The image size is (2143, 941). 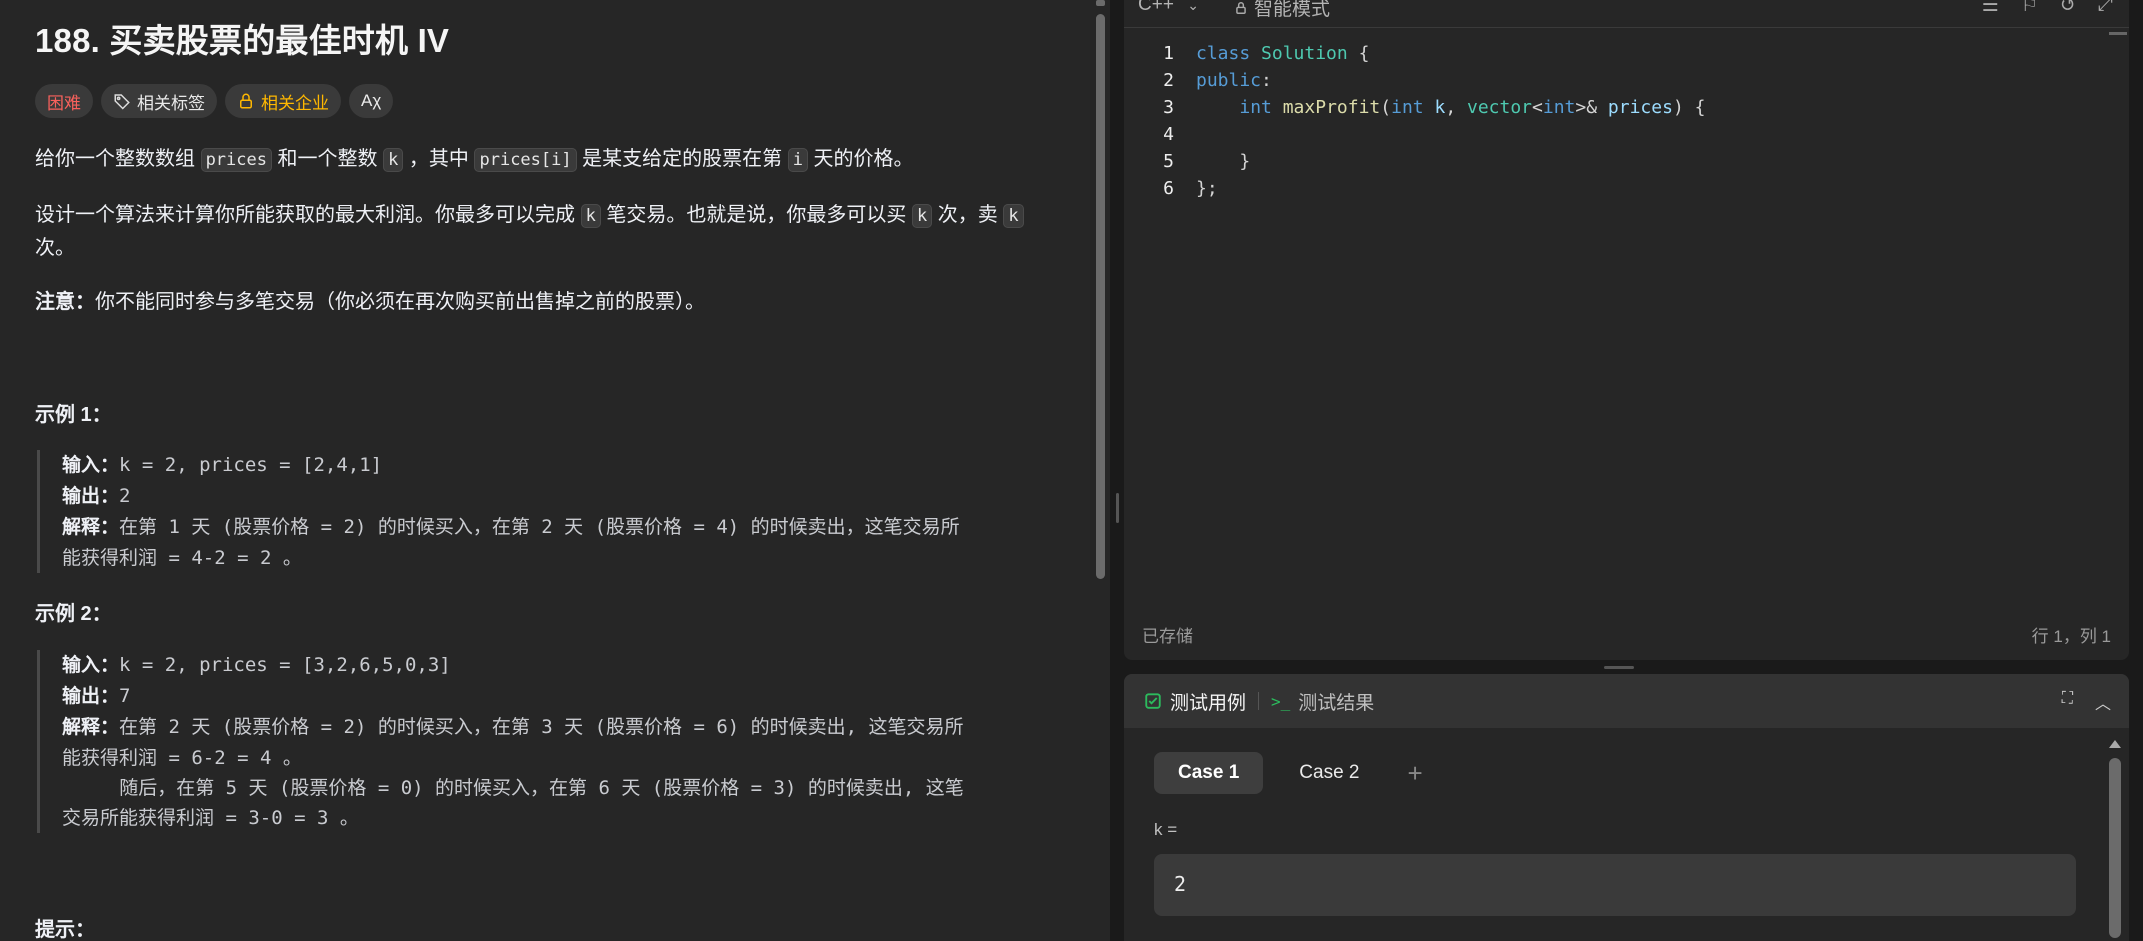 I want to click on note-paragraph: 注意：你不能同时参与多笔交易（你必须在再次购买前出售掉之前的股票）。, so click(x=550, y=302).